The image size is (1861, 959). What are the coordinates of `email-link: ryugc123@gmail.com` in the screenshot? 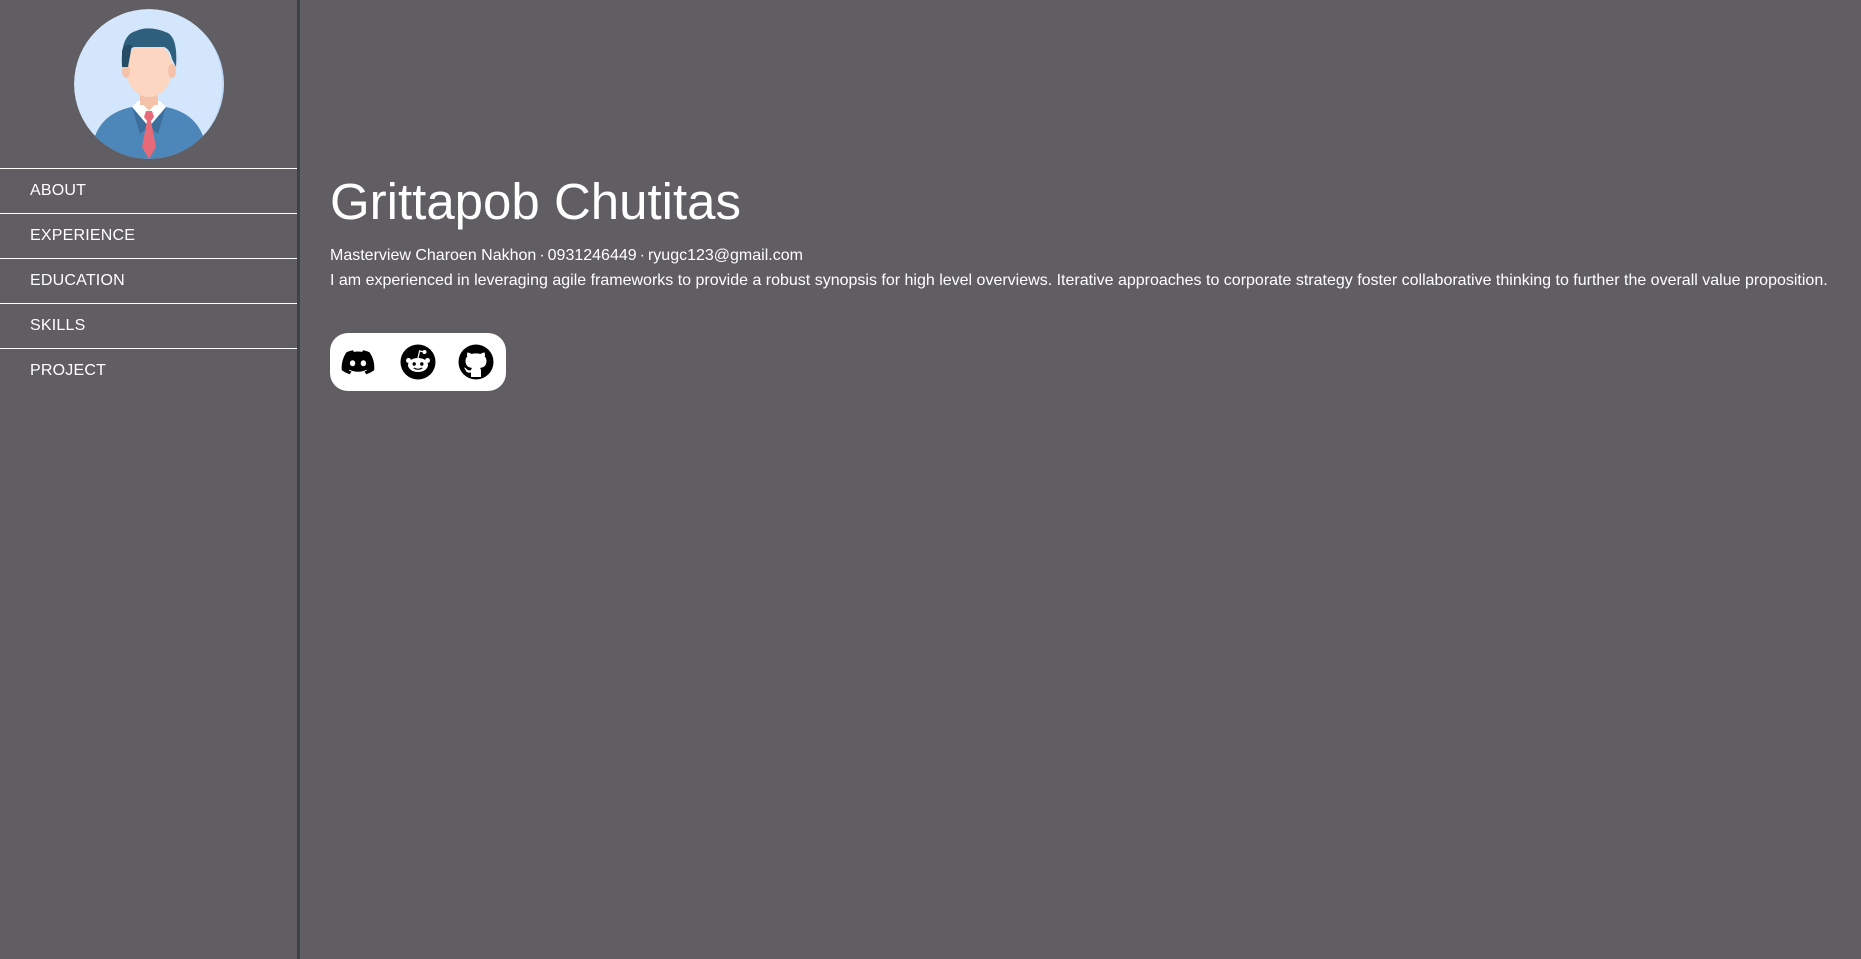 It's located at (725, 255).